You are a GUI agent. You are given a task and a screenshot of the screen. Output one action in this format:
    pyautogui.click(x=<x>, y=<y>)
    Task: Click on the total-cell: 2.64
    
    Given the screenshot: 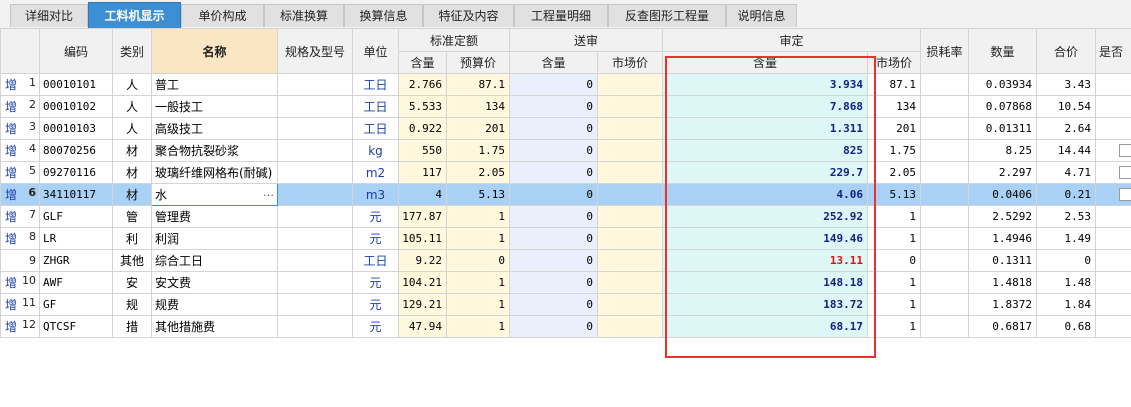 What is the action you would take?
    pyautogui.click(x=1066, y=128)
    